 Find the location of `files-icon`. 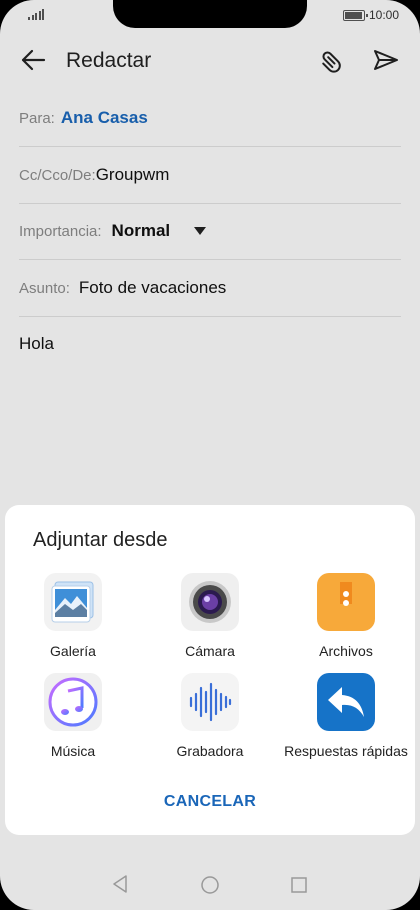

files-icon is located at coordinates (346, 602).